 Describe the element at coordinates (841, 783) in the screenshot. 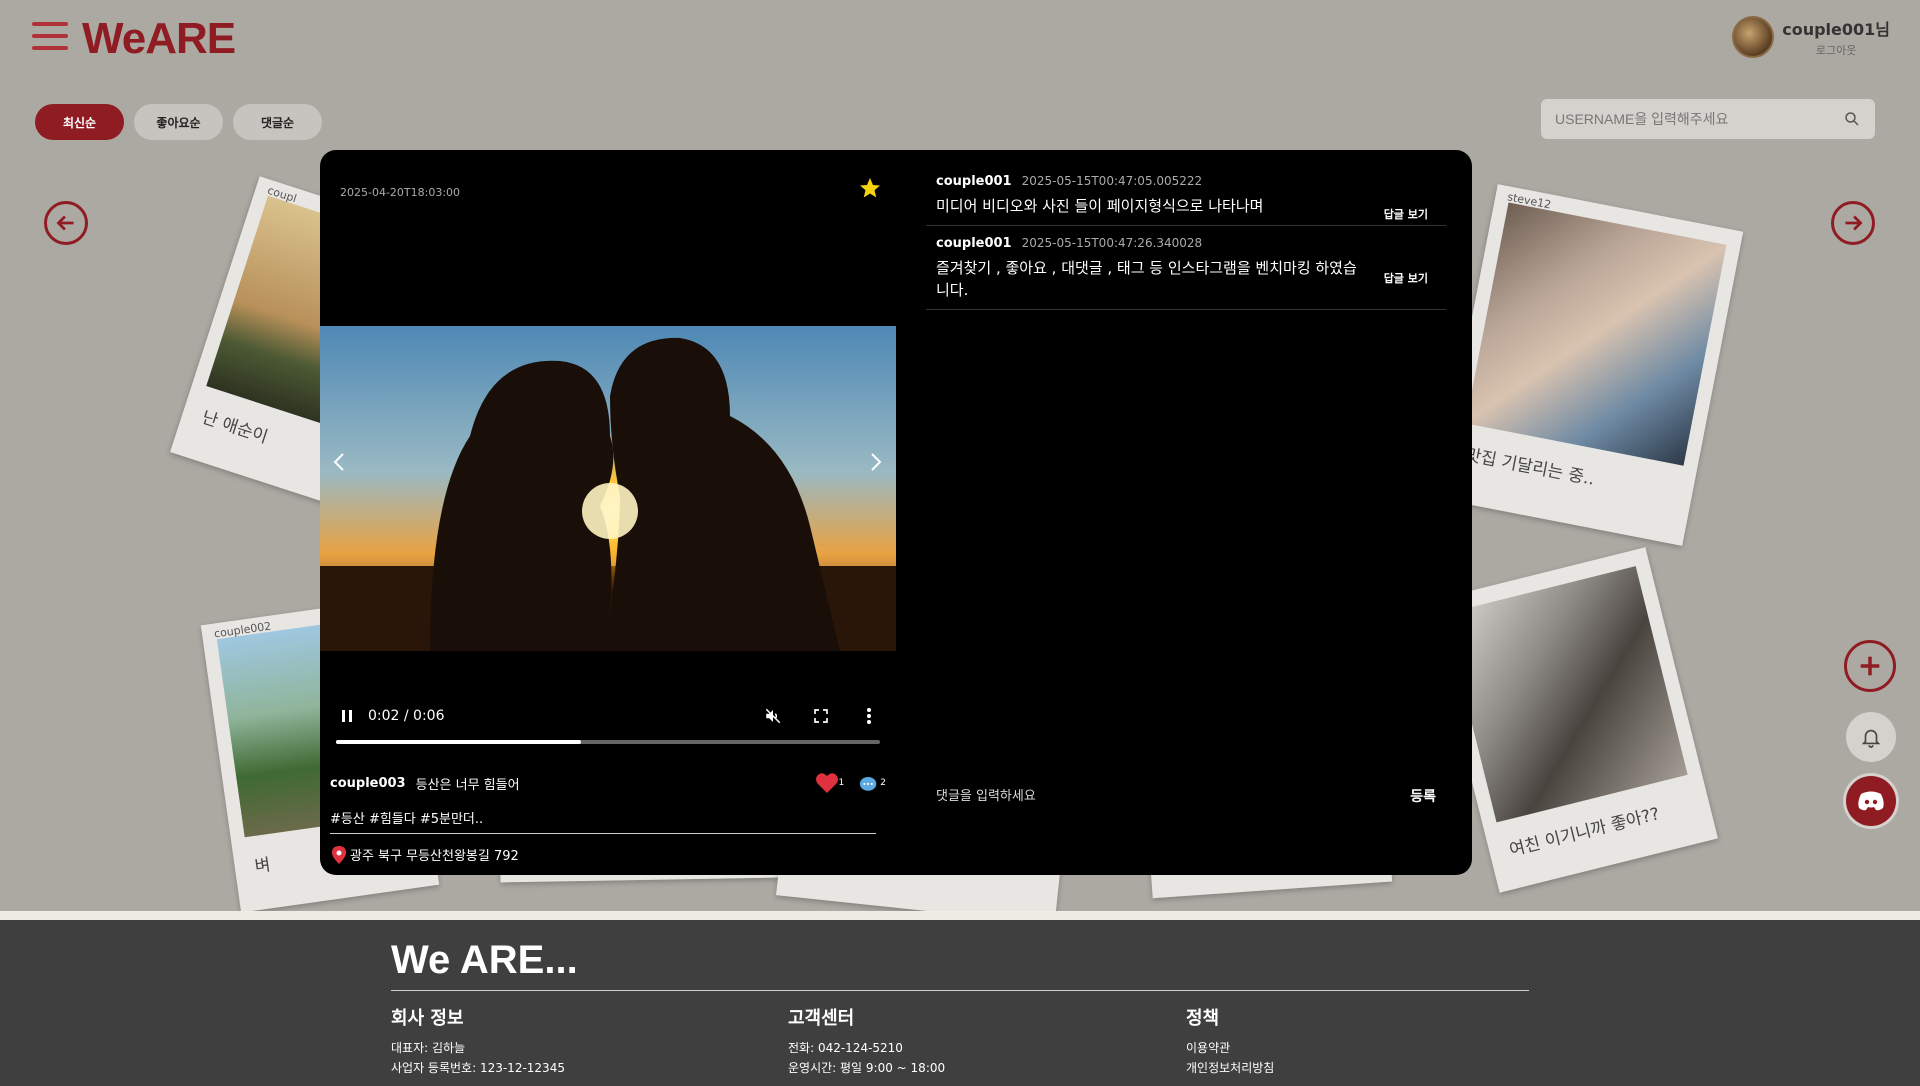

I see `like-count: 1` at that location.